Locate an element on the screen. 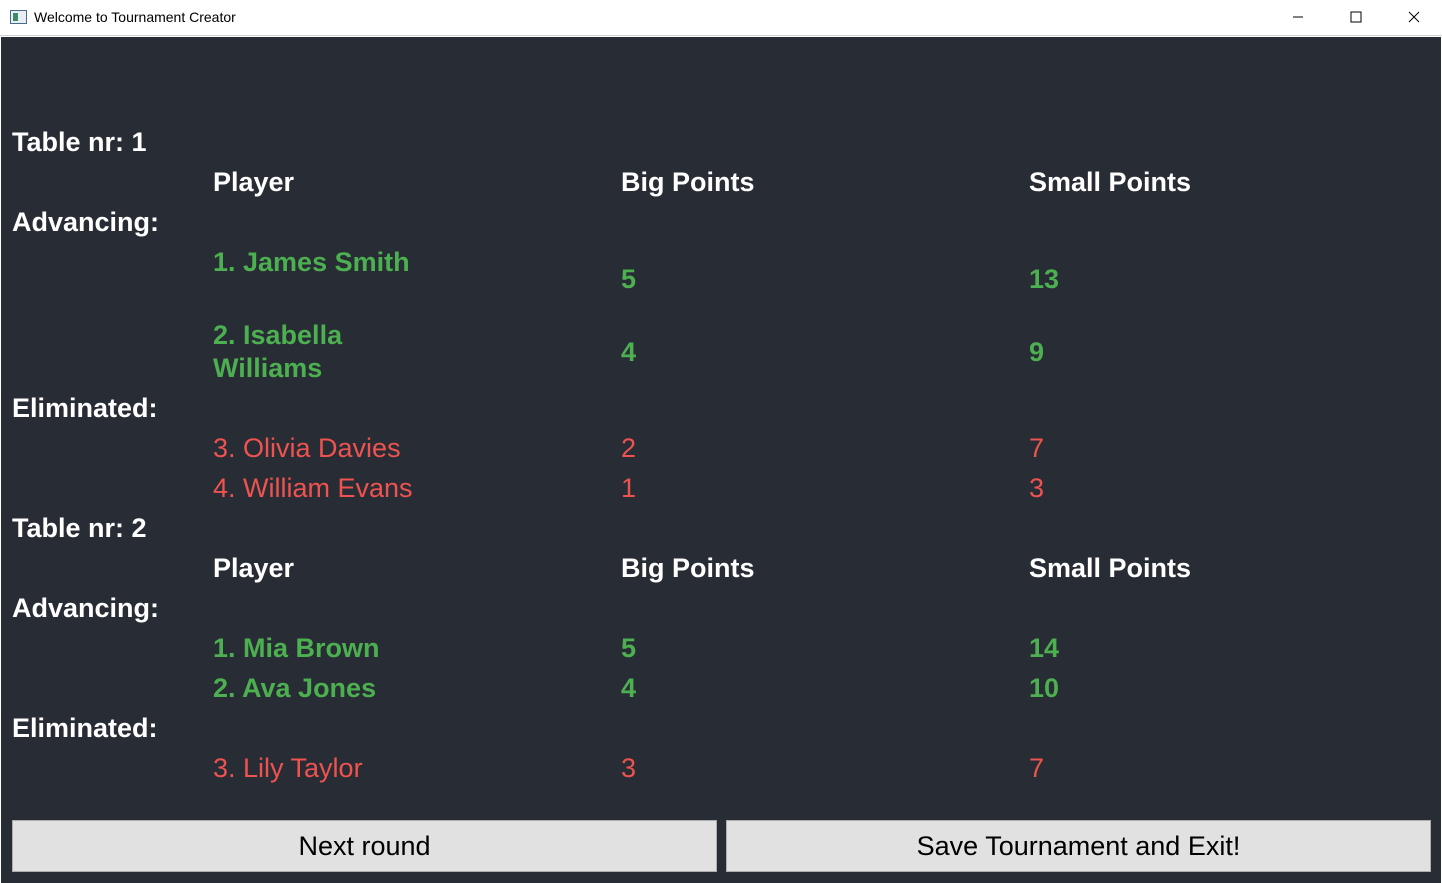 The height and width of the screenshot is (883, 1442). player-name: 1. James Smith is located at coordinates (311, 262).